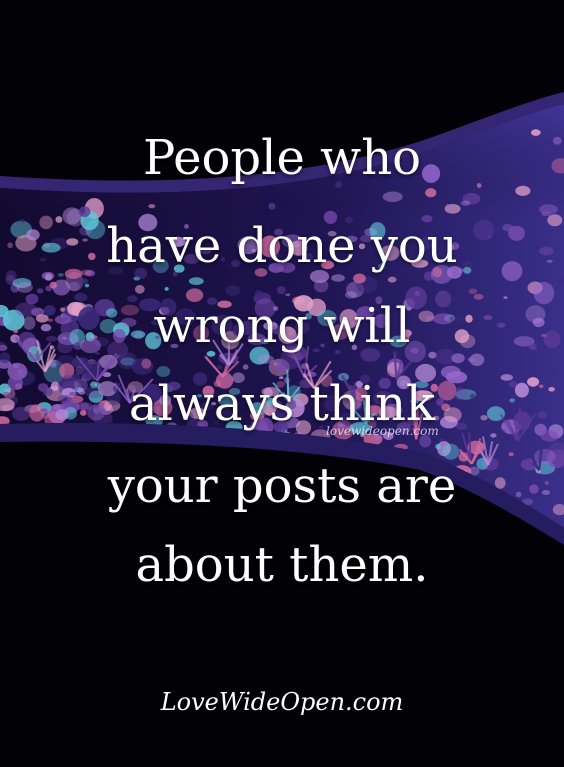 Image resolution: width=564 pixels, height=767 pixels. What do you see at coordinates (282, 326) in the screenshot?
I see `quote-line-3: wrong will` at bounding box center [282, 326].